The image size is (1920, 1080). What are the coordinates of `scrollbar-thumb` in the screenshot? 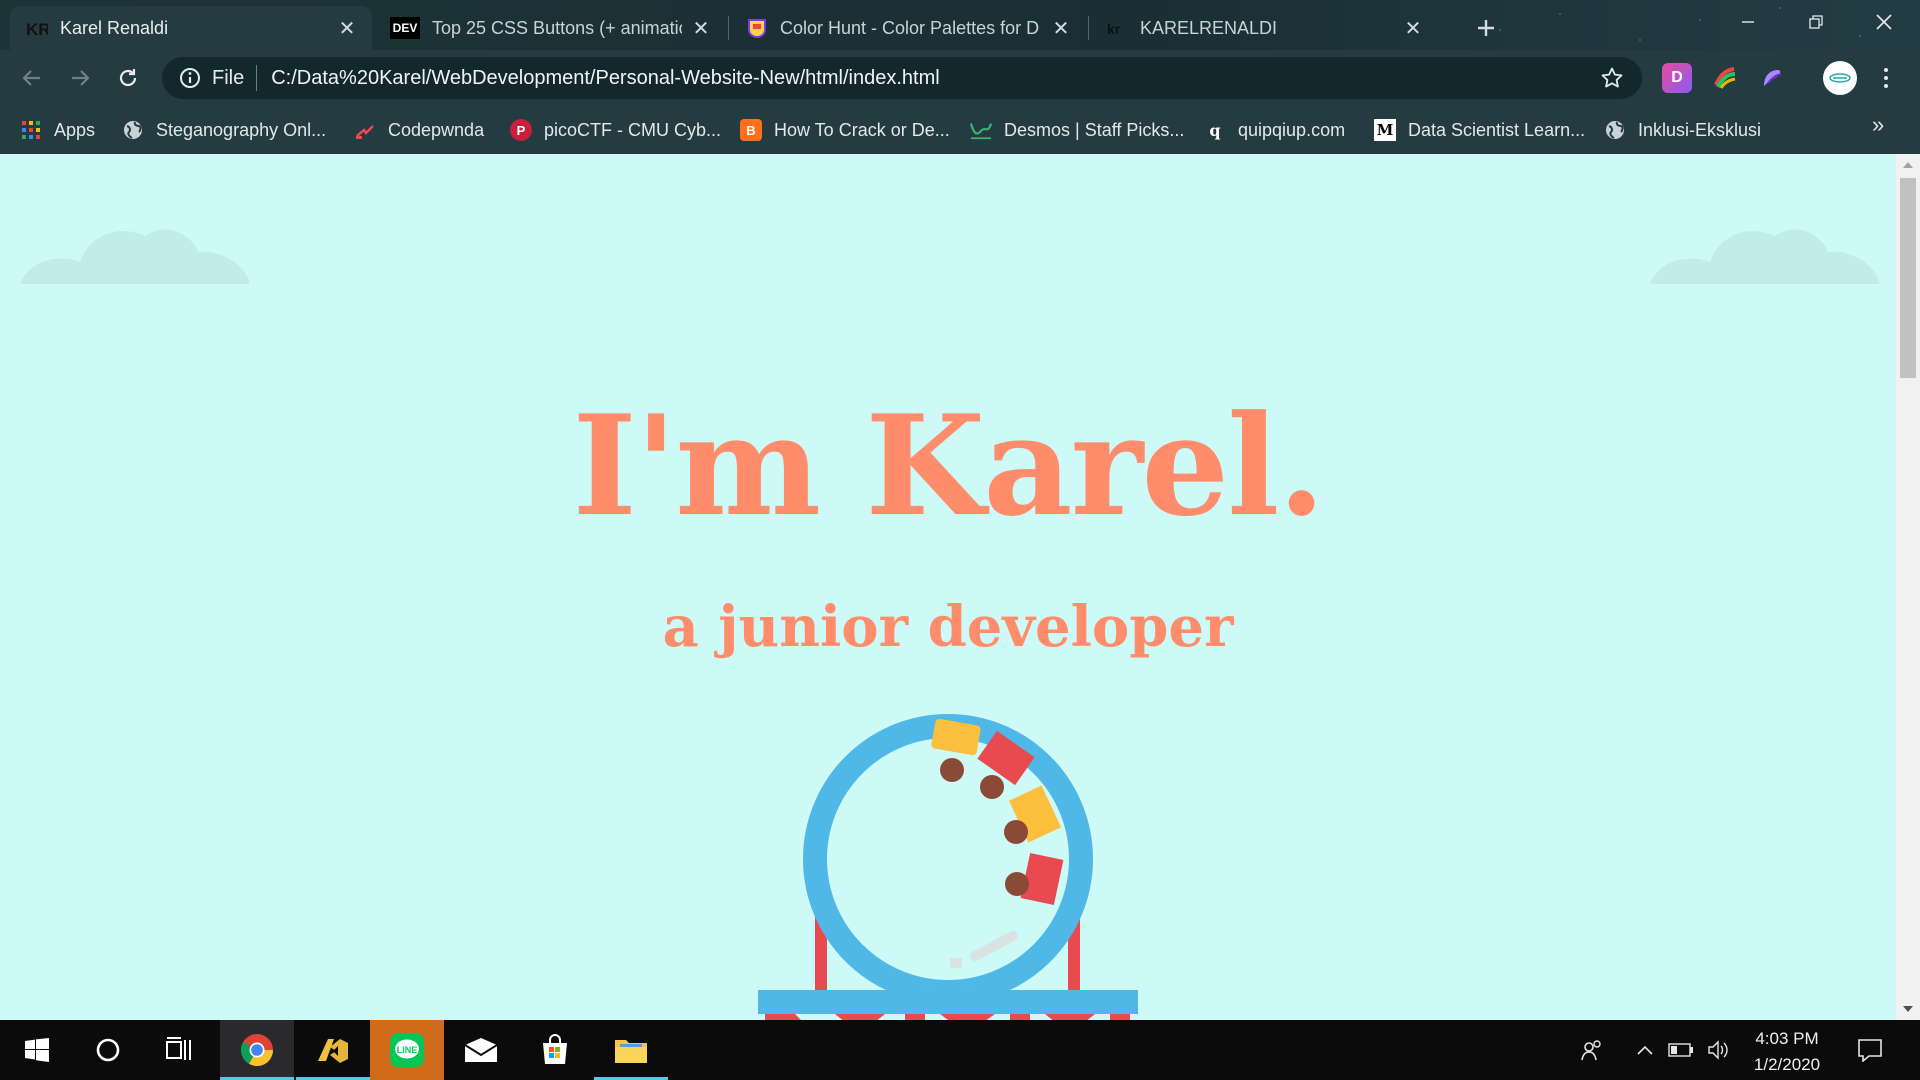 It's located at (1908, 278).